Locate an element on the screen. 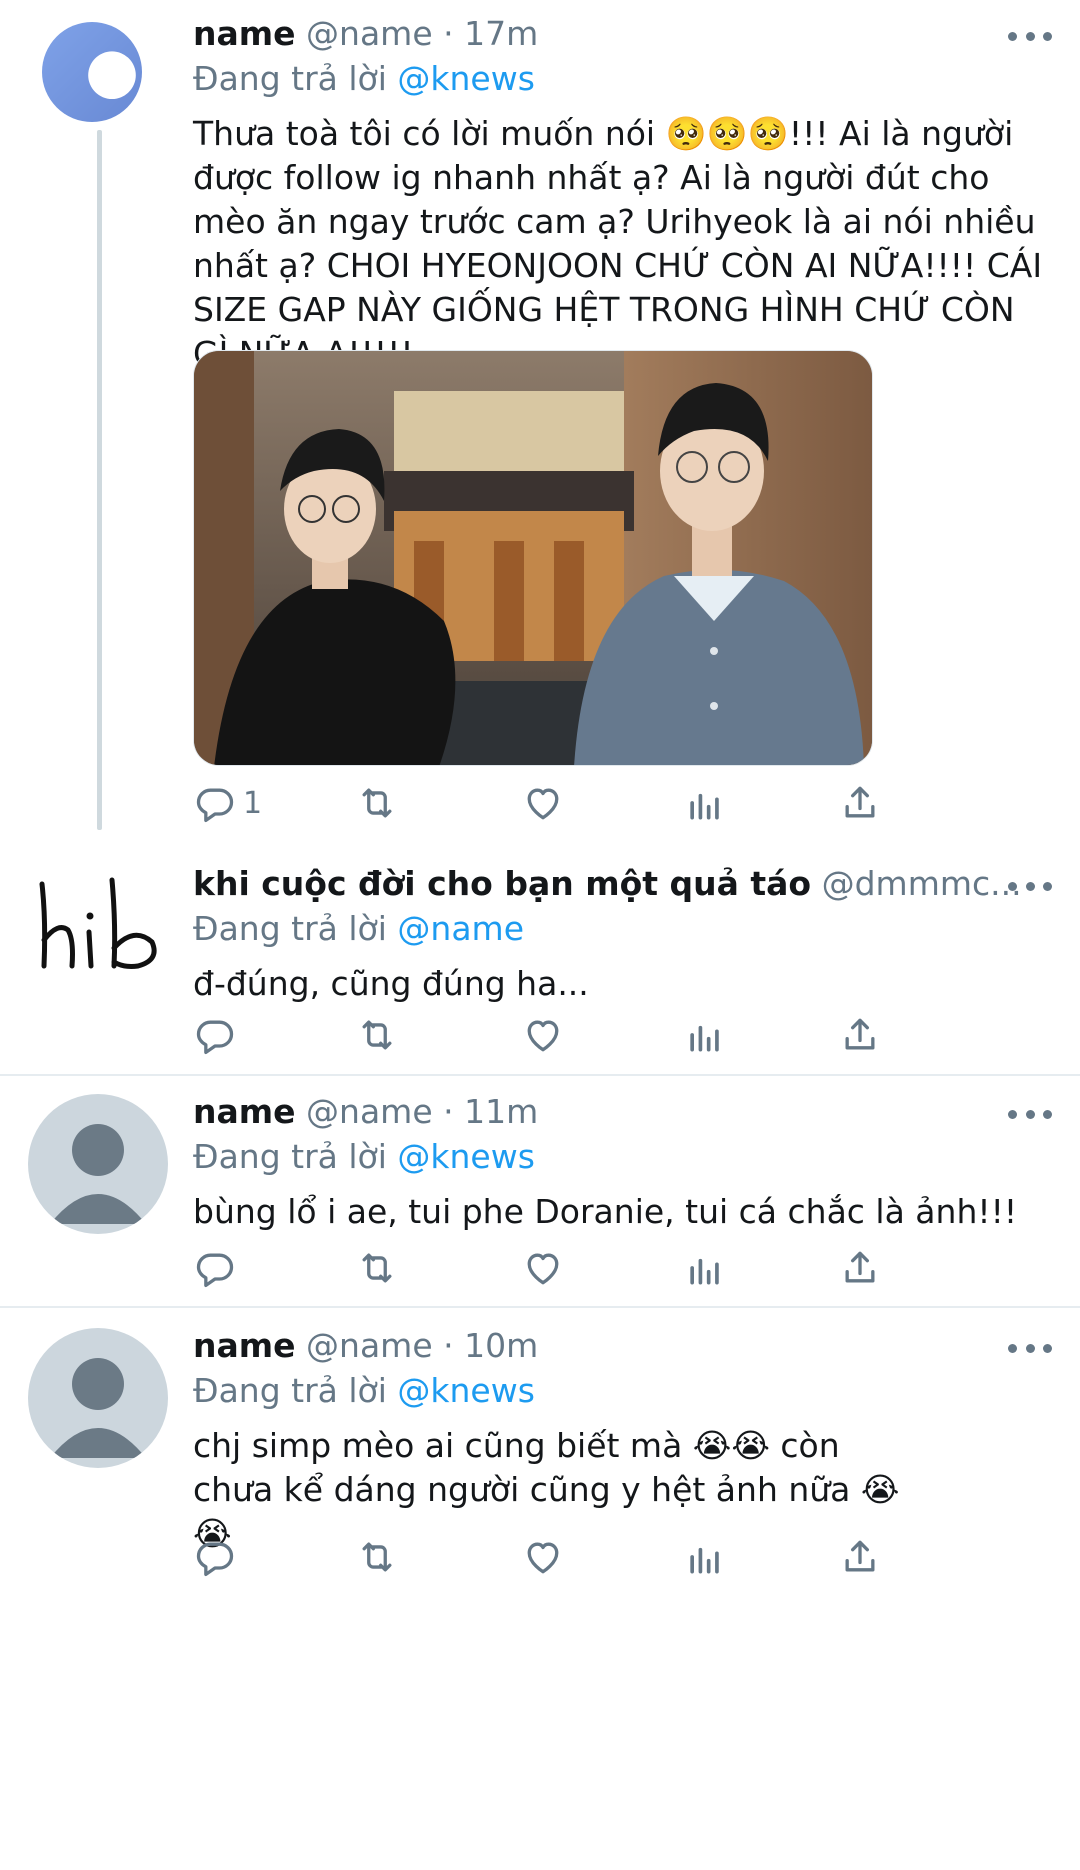  reply-context: Đang trả lời @name is located at coordinates (622, 929).